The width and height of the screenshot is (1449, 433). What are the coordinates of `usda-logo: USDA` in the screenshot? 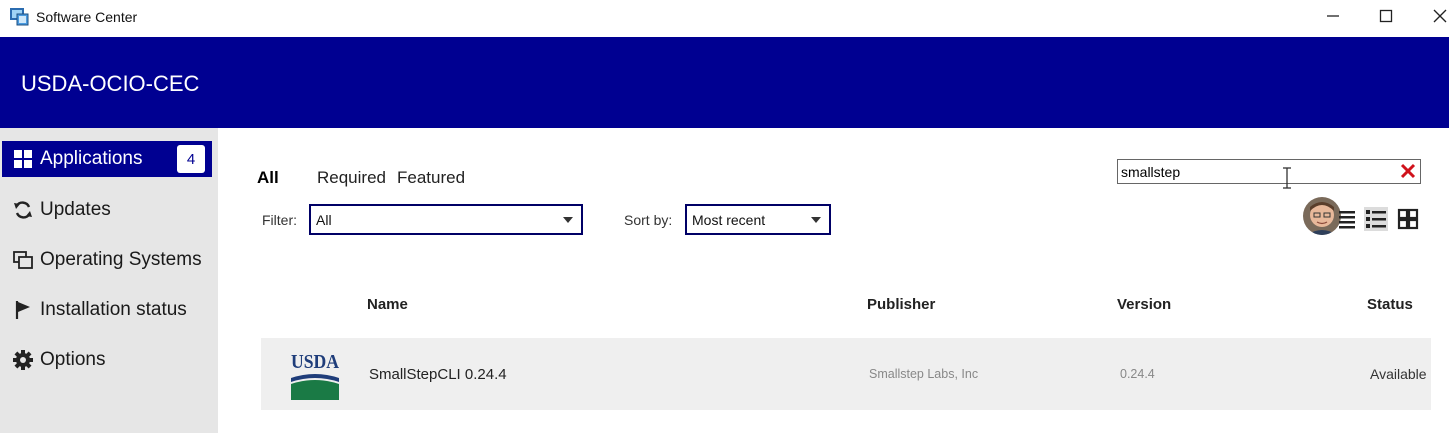 It's located at (315, 374).